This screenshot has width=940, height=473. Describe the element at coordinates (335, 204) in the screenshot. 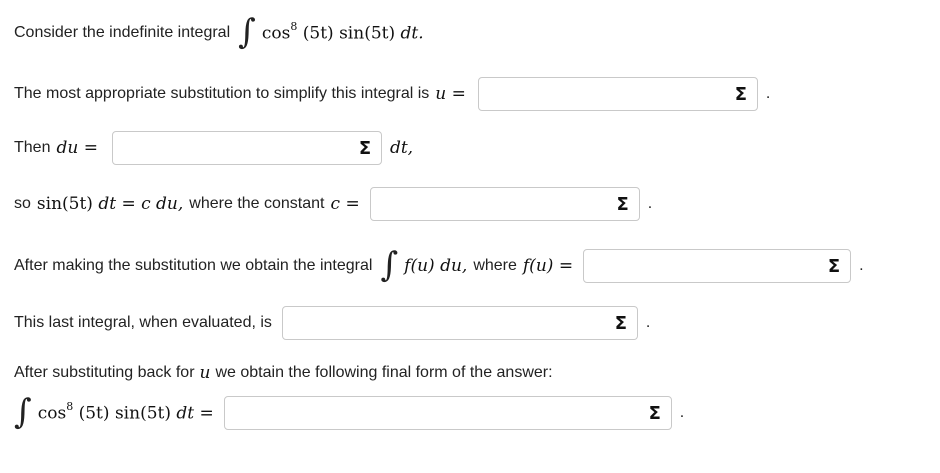

I see `c-variable: c` at that location.